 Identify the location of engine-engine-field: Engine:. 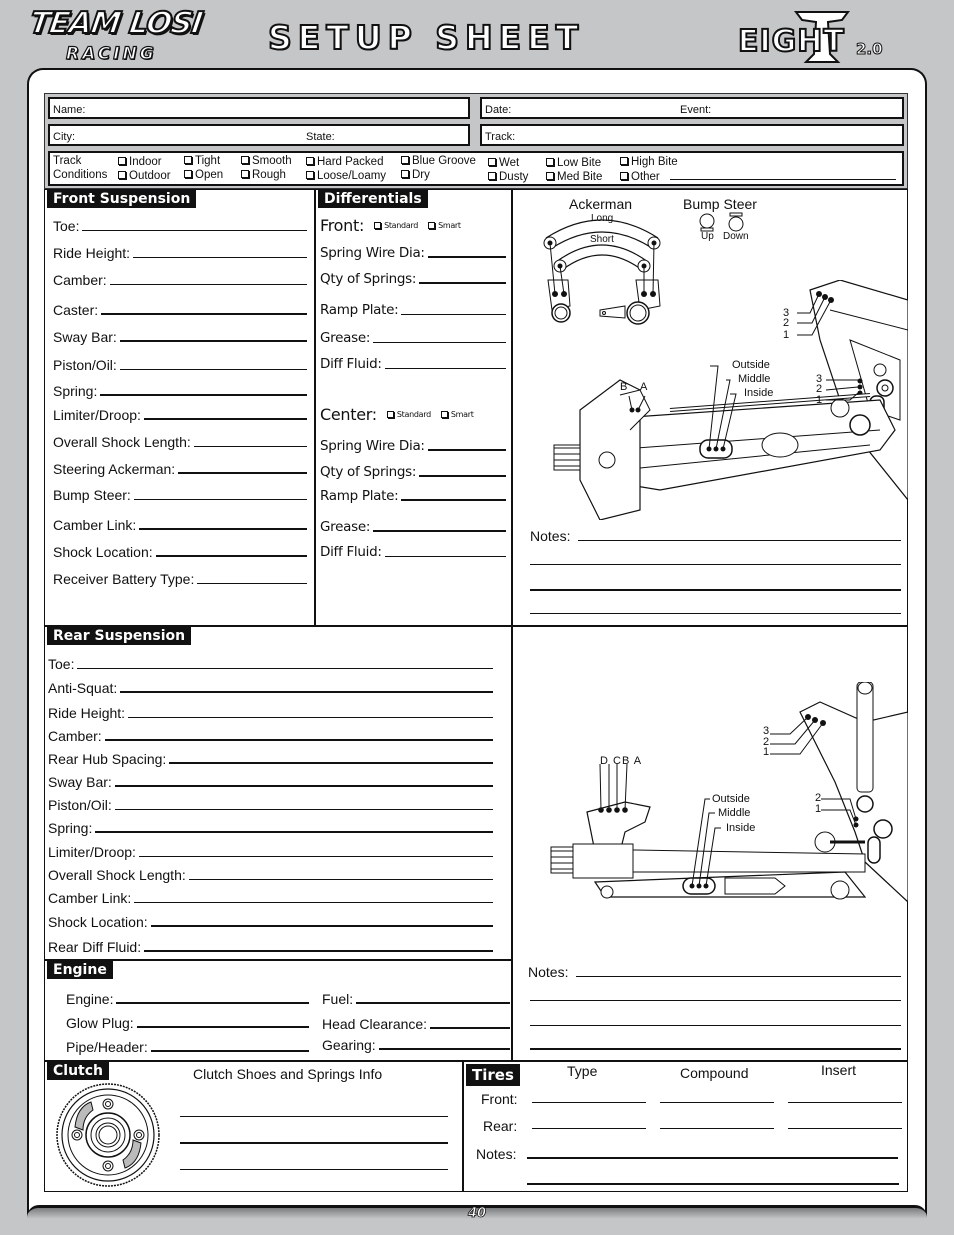
(187, 999).